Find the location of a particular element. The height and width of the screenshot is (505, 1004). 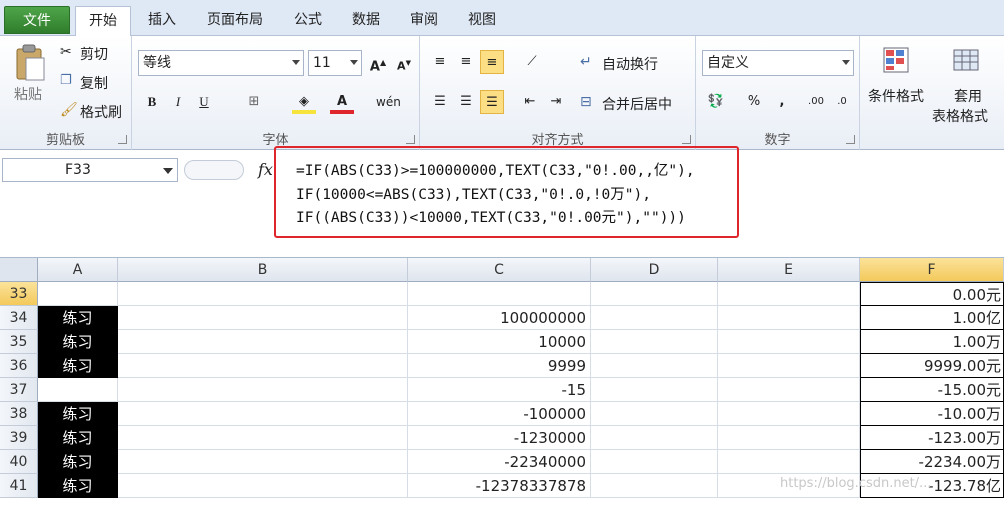

cell-c41: -12378337878 is located at coordinates (499, 486).